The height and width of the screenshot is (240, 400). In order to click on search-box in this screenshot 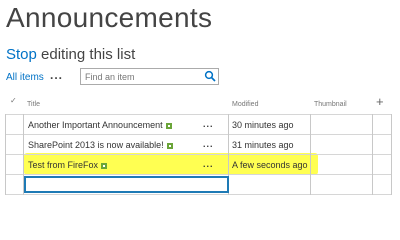, I will do `click(149, 76)`.